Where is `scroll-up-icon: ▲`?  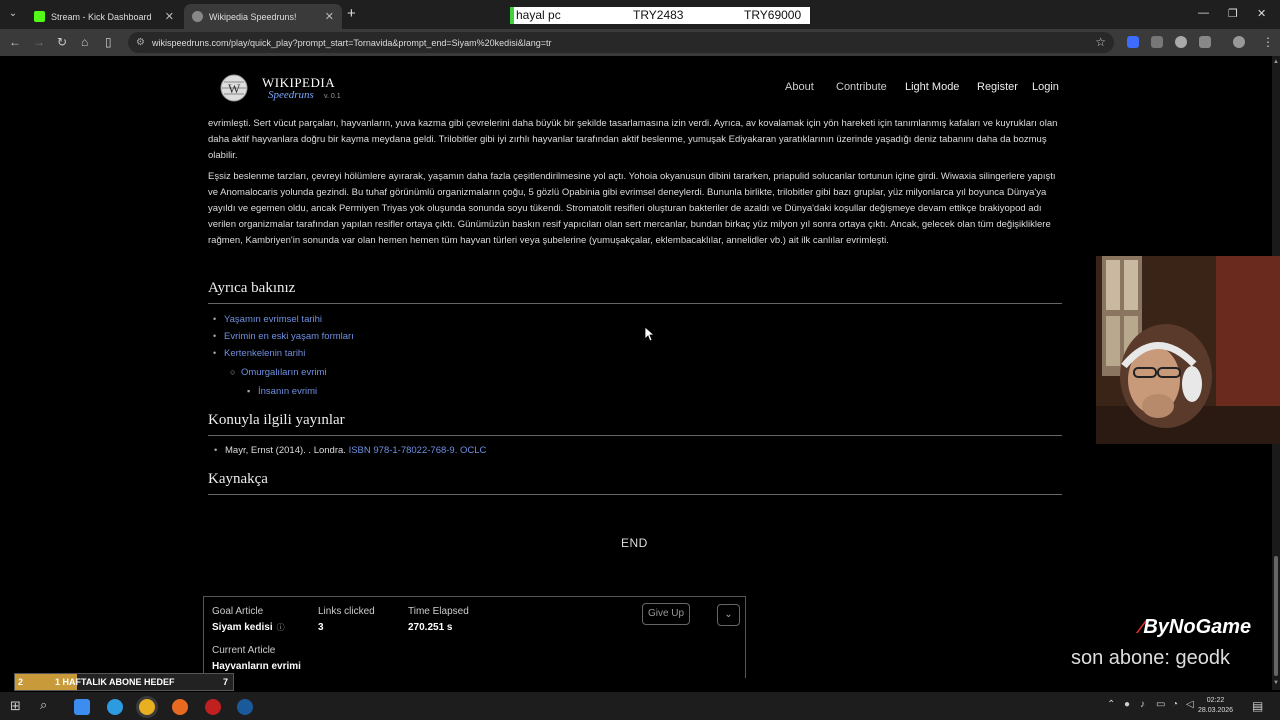 scroll-up-icon: ▲ is located at coordinates (1276, 62).